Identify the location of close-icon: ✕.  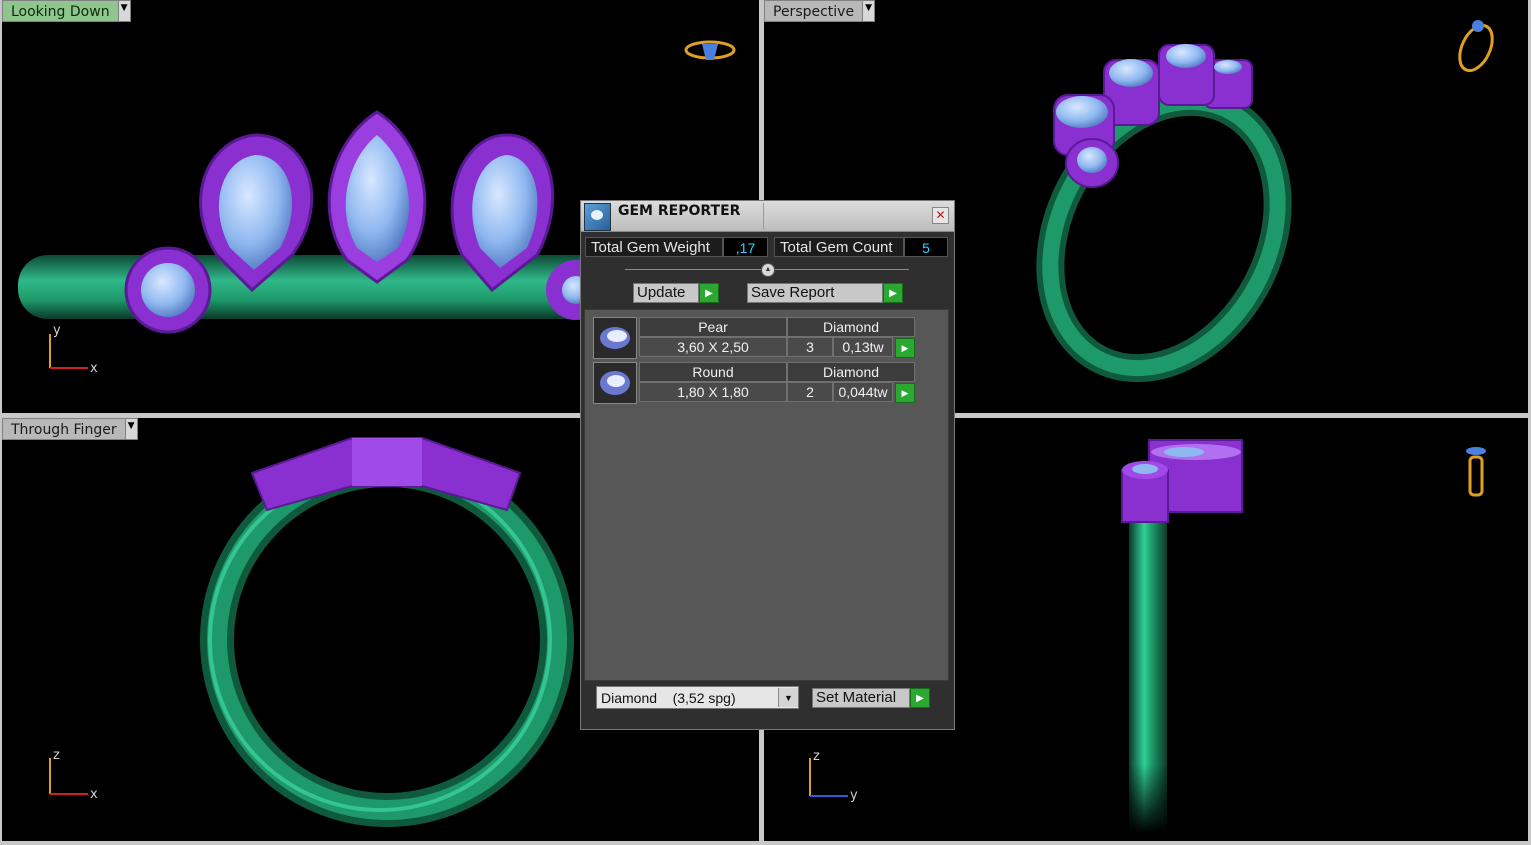
(940, 215).